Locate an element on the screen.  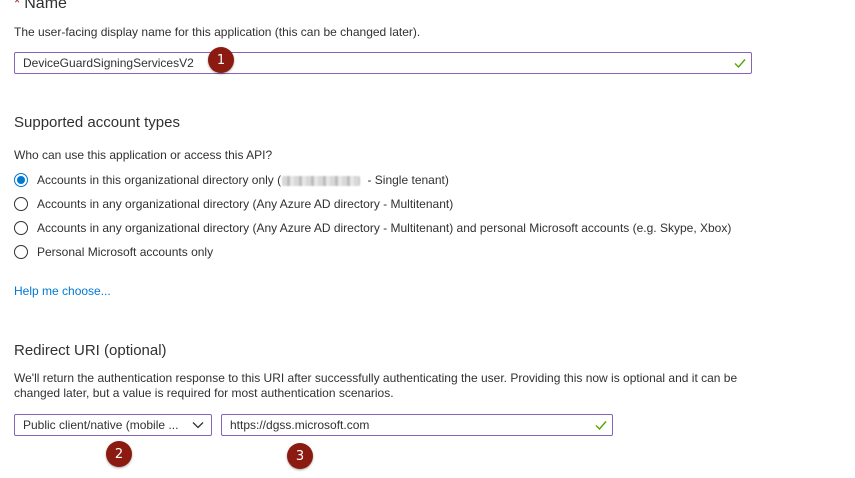
name-input: DeviceGuardSigningServicesV2 is located at coordinates (383, 63).